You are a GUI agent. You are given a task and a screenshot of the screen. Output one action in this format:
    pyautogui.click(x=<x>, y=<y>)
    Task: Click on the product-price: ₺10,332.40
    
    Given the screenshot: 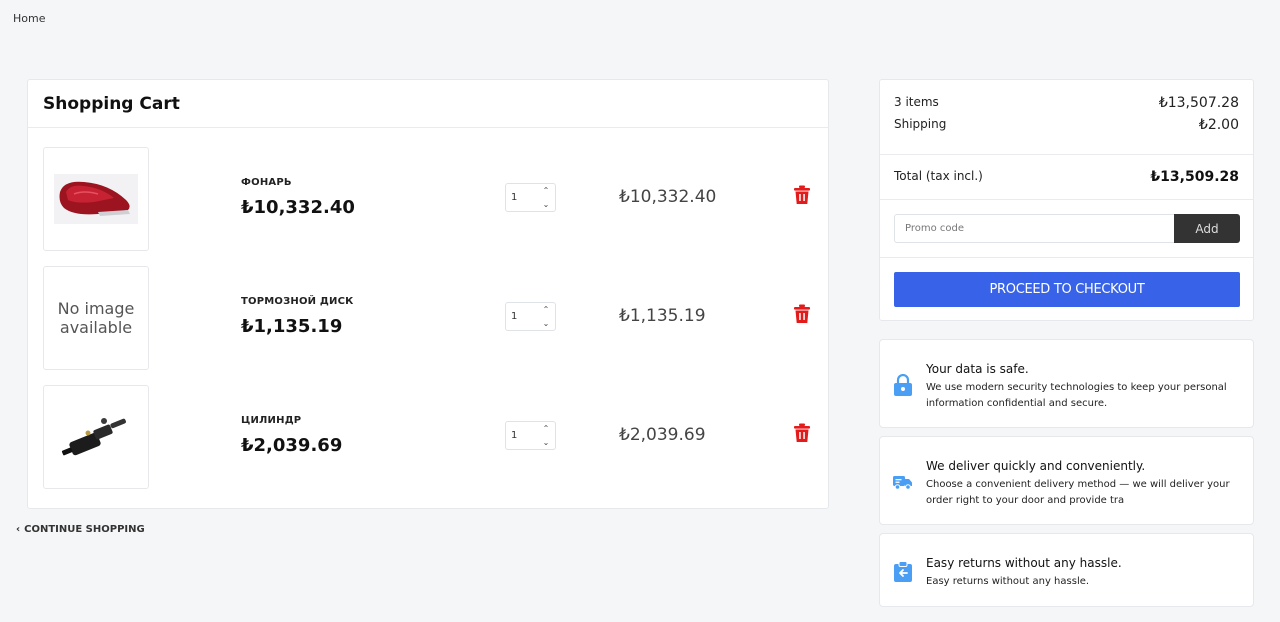 What is the action you would take?
    pyautogui.click(x=298, y=207)
    